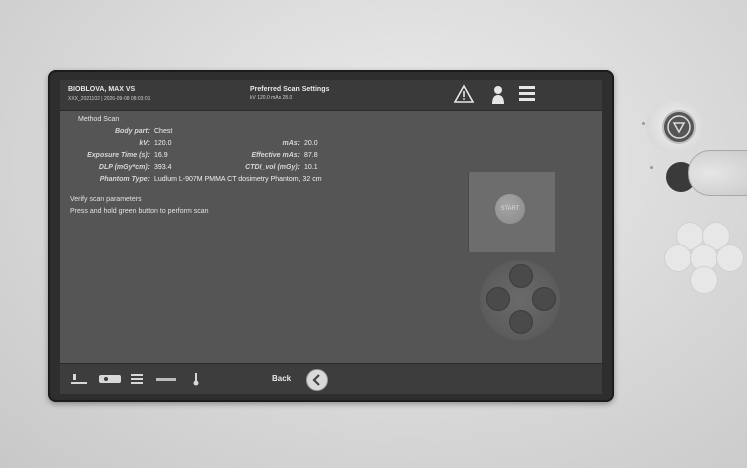 The image size is (747, 468). Describe the element at coordinates (110, 379) in the screenshot. I see `scanner-icon` at that location.